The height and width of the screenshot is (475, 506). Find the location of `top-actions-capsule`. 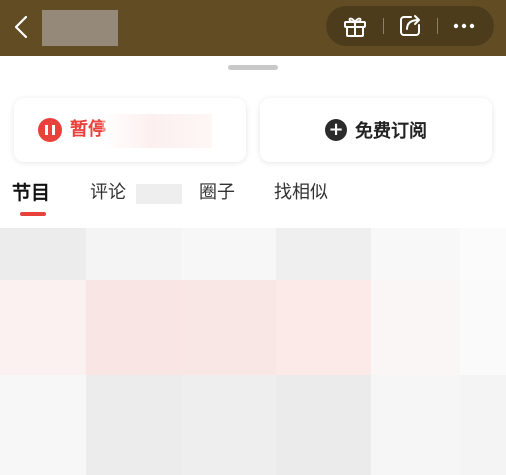

top-actions-capsule is located at coordinates (410, 26).